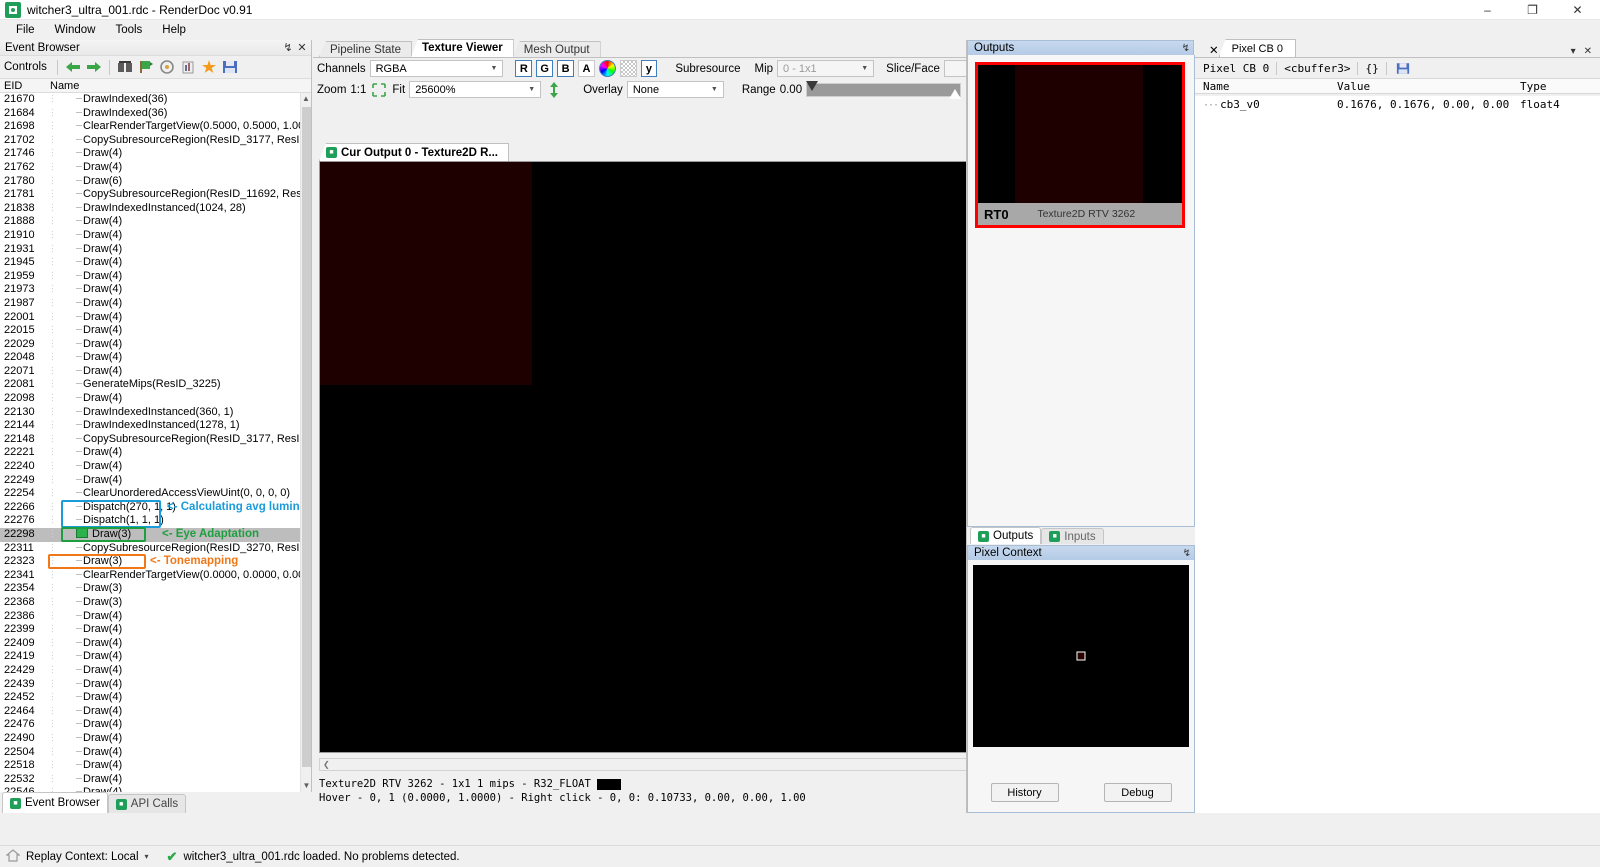  What do you see at coordinates (146, 67) in the screenshot?
I see `bookmark-icon` at bounding box center [146, 67].